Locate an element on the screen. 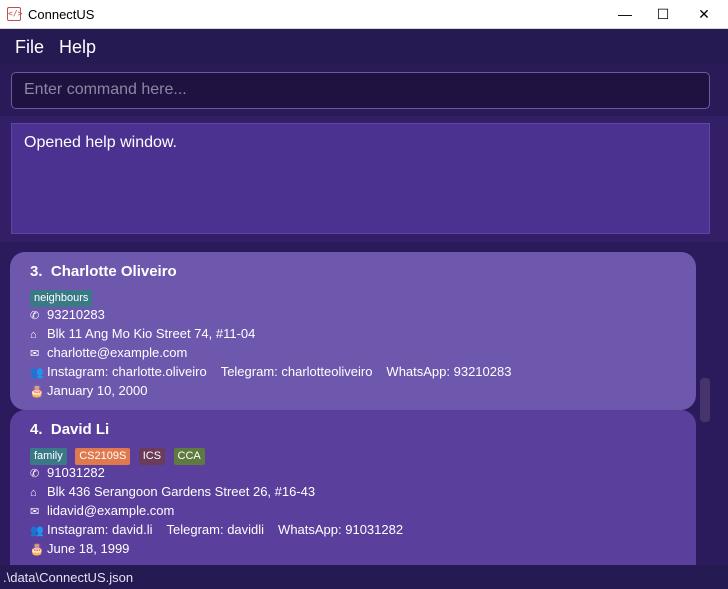 Image resolution: width=728 pixels, height=589 pixels. maximize-button: ☐ is located at coordinates (663, 14).